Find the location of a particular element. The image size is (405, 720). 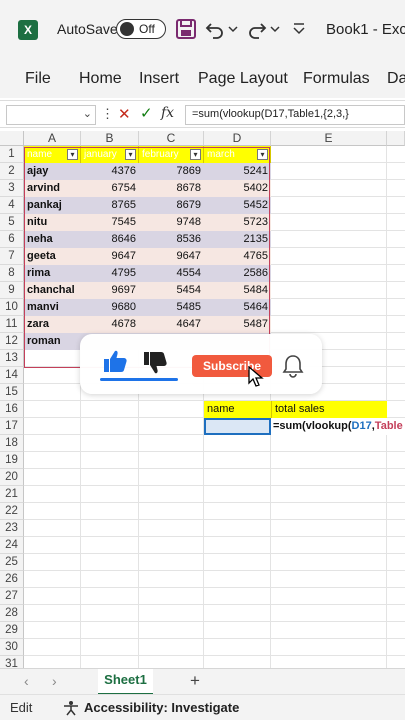

table-value-cell: 5241 is located at coordinates (237, 171).